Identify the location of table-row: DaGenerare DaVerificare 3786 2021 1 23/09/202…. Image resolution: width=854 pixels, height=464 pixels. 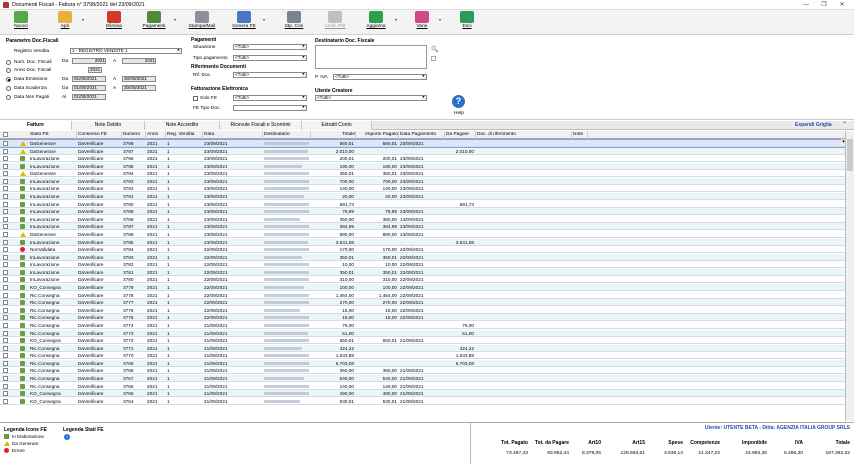
(422, 234).